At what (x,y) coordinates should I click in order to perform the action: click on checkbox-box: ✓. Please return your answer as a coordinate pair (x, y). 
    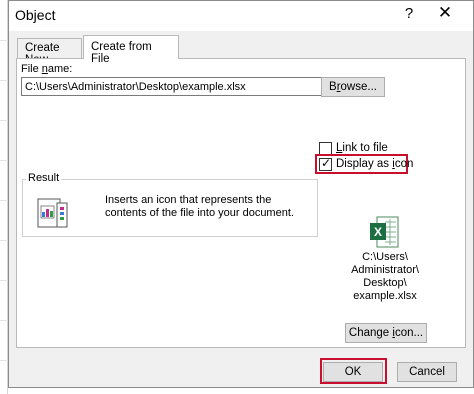
    Looking at the image, I should click on (325, 163).